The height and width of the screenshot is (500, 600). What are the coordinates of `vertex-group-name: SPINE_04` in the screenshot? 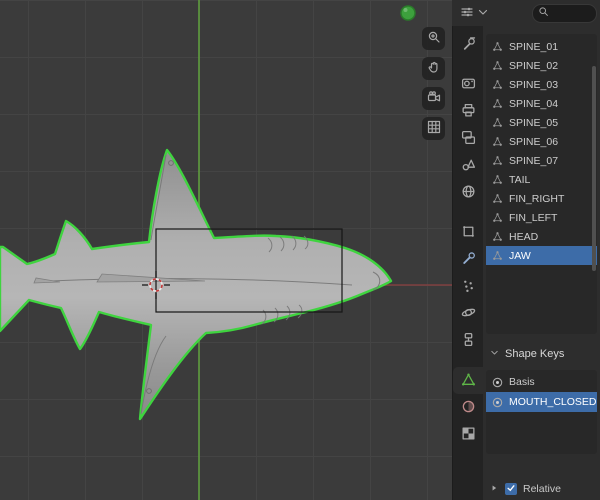 It's located at (534, 103).